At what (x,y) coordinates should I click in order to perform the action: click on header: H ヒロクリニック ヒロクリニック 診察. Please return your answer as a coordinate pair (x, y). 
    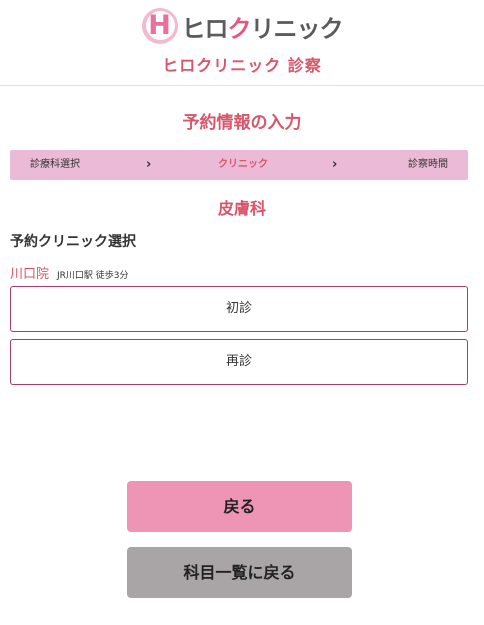
    Looking at the image, I should click on (242, 43).